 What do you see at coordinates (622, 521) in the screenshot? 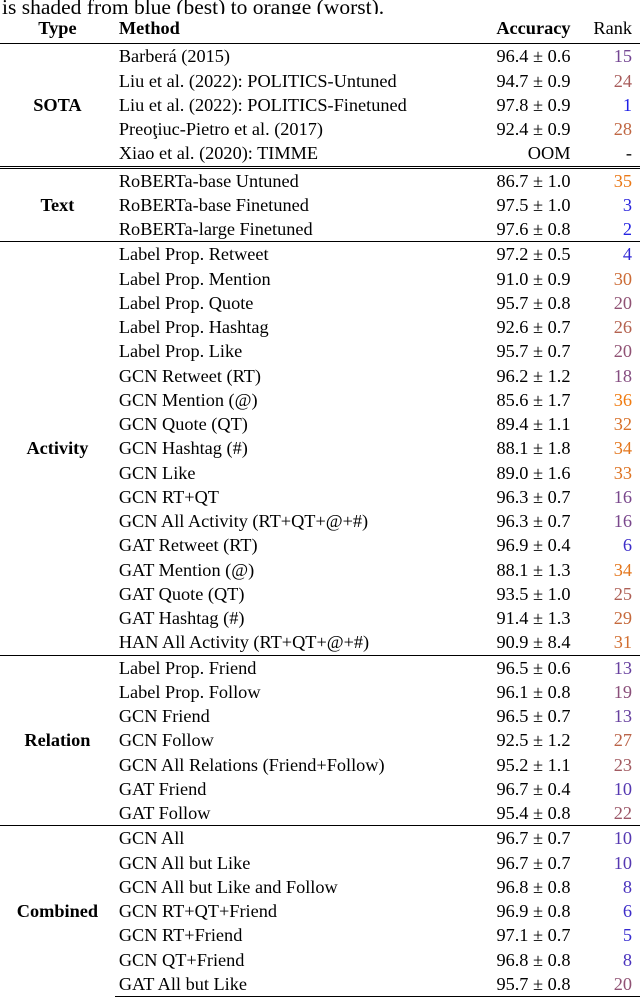
I see `cell-rank: 16` at bounding box center [622, 521].